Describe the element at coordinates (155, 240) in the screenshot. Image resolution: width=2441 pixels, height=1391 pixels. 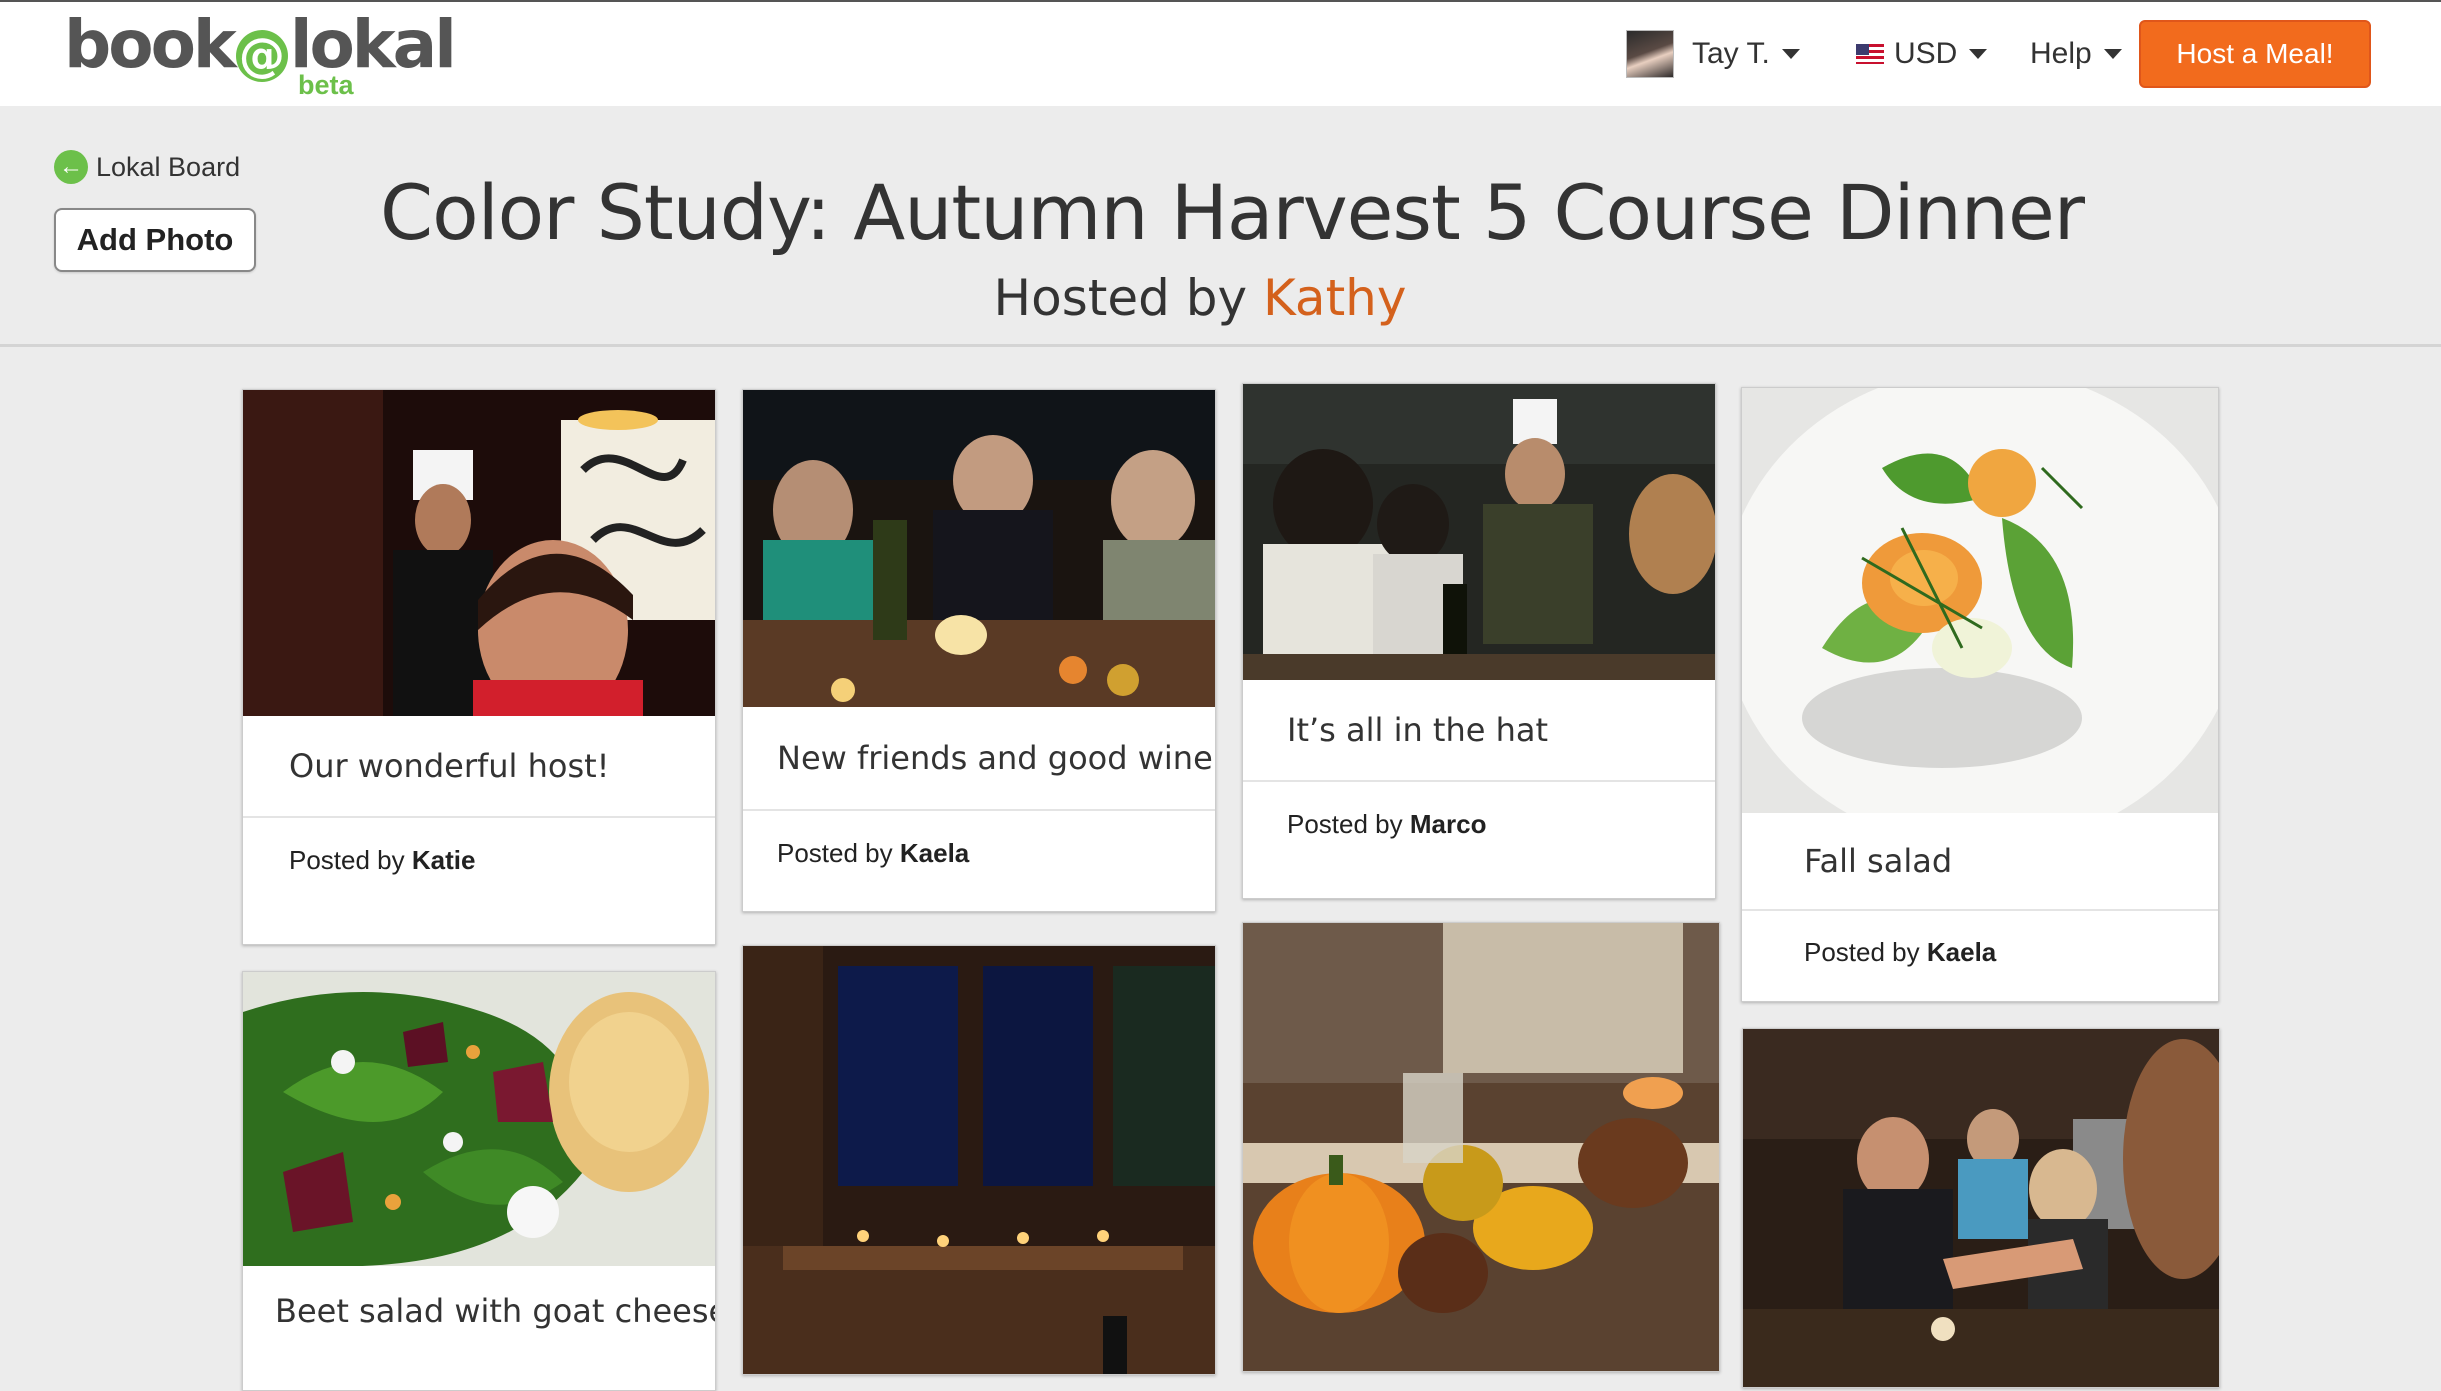
I see `add-photo-button: Add Photo` at that location.